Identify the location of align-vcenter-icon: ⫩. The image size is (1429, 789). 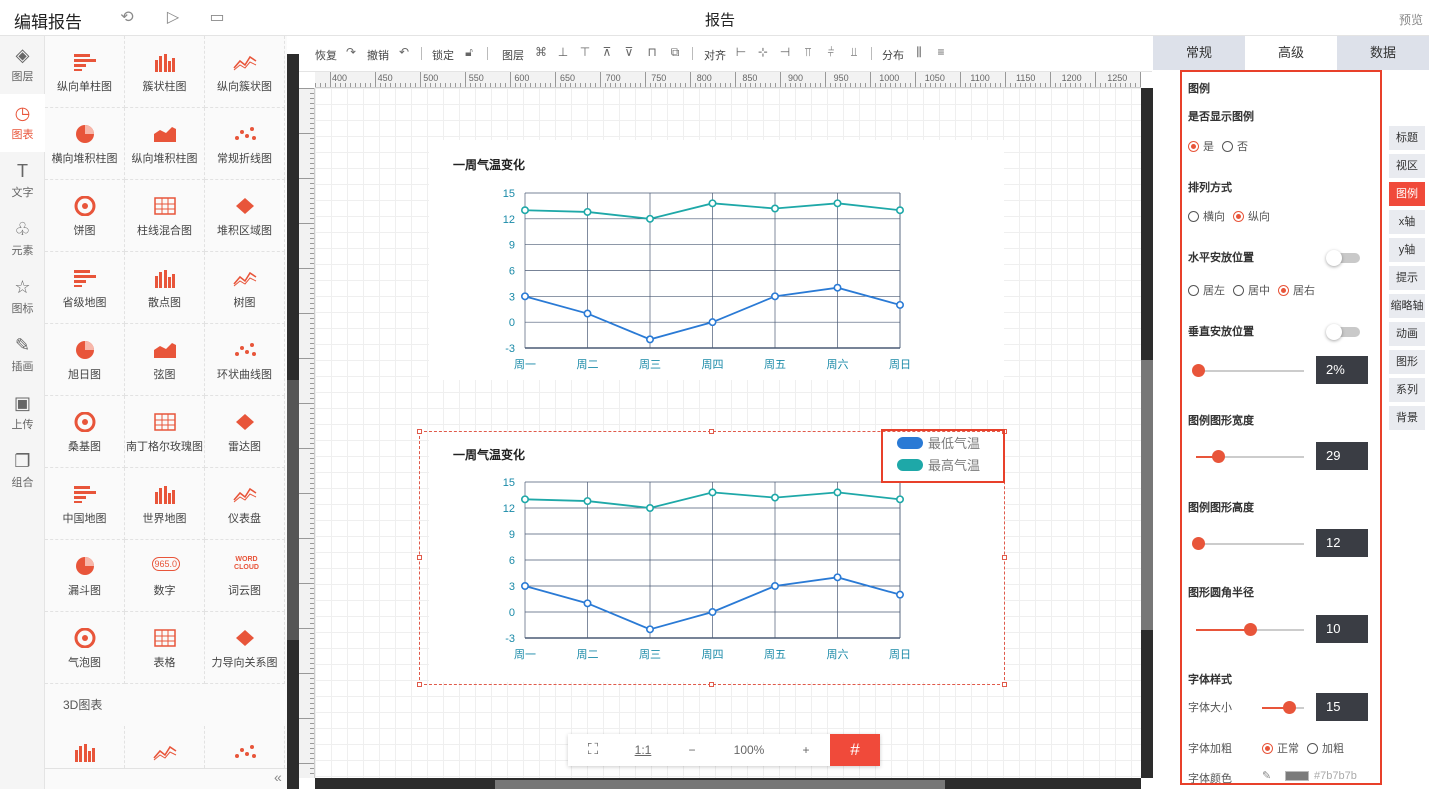
(831, 52).